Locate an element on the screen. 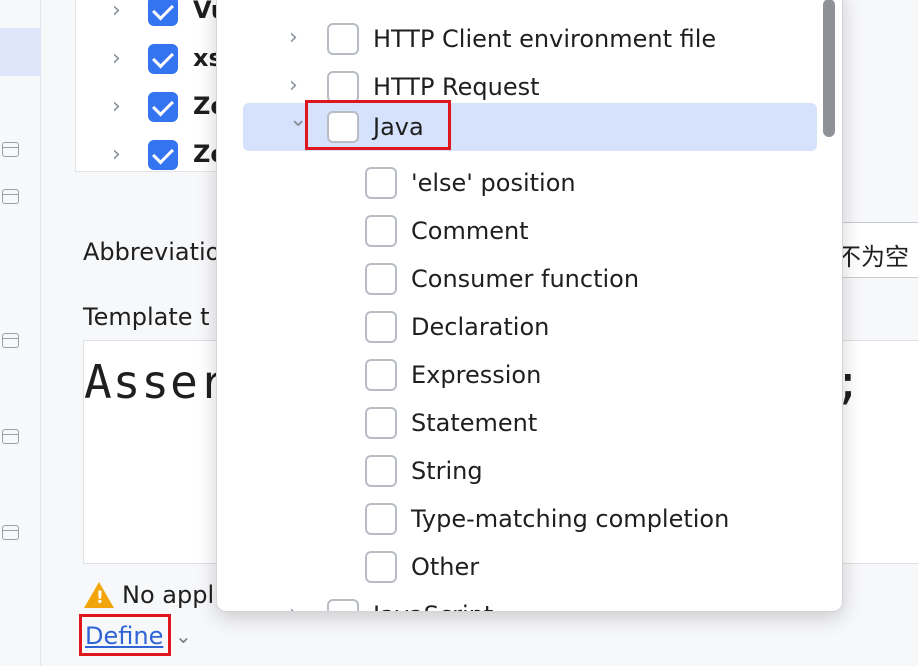  abbreviation-label: Abbreviatio is located at coordinates (152, 252).